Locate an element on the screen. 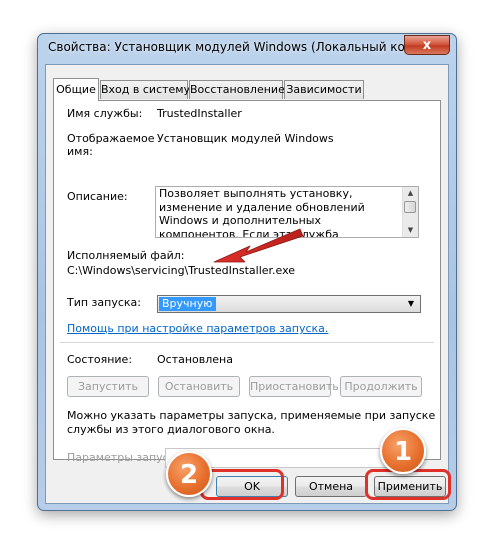 The height and width of the screenshot is (548, 494). tab-general: Общие is located at coordinates (76, 89).